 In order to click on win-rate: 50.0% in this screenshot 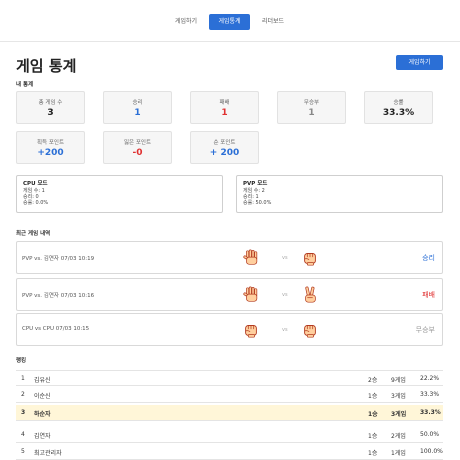, I will do `click(430, 434)`.